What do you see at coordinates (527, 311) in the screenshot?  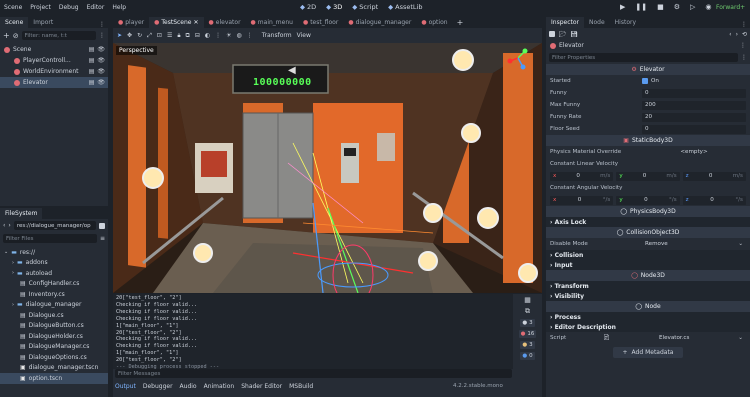 I see `copy-icon: ⧉` at bounding box center [527, 311].